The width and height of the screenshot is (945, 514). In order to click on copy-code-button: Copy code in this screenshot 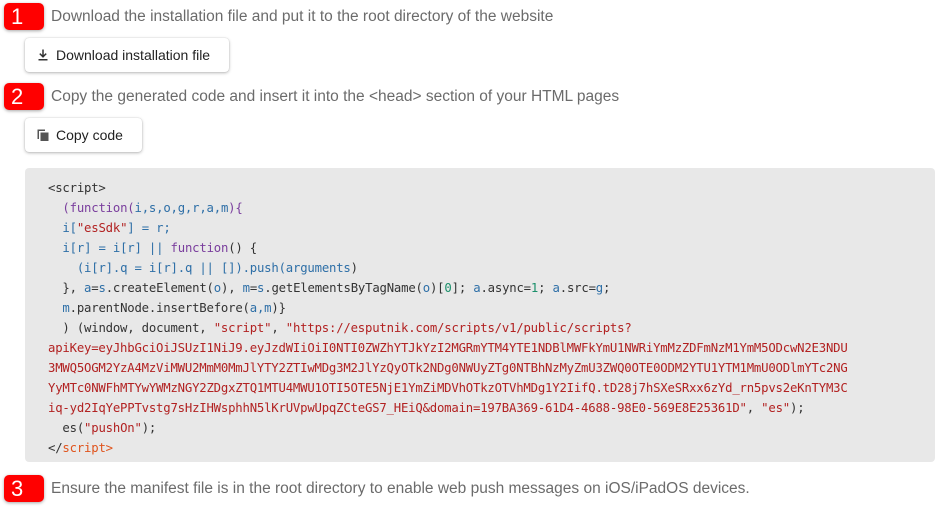, I will do `click(83, 135)`.